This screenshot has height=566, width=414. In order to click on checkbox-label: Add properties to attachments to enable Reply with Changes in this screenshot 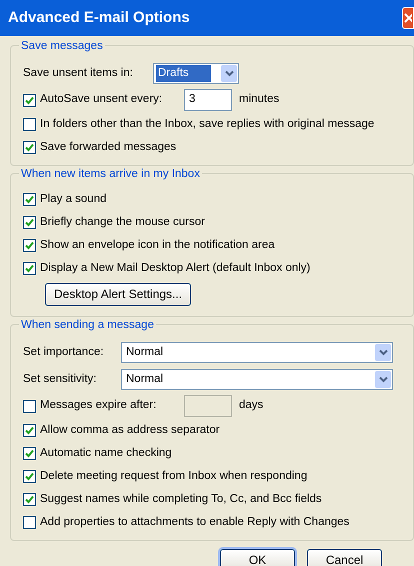, I will do `click(195, 522)`.